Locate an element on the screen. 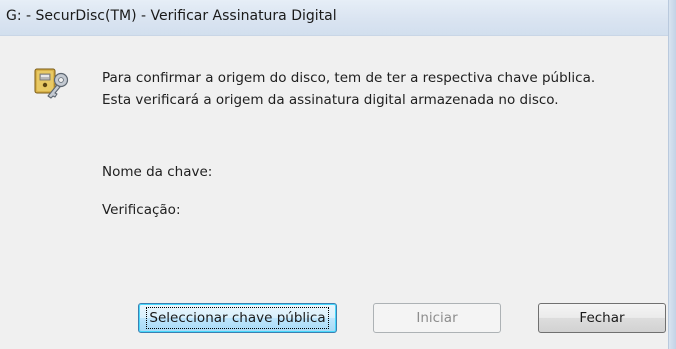  select-public-key-button-label: Seleccionar chave pública is located at coordinates (237, 318).